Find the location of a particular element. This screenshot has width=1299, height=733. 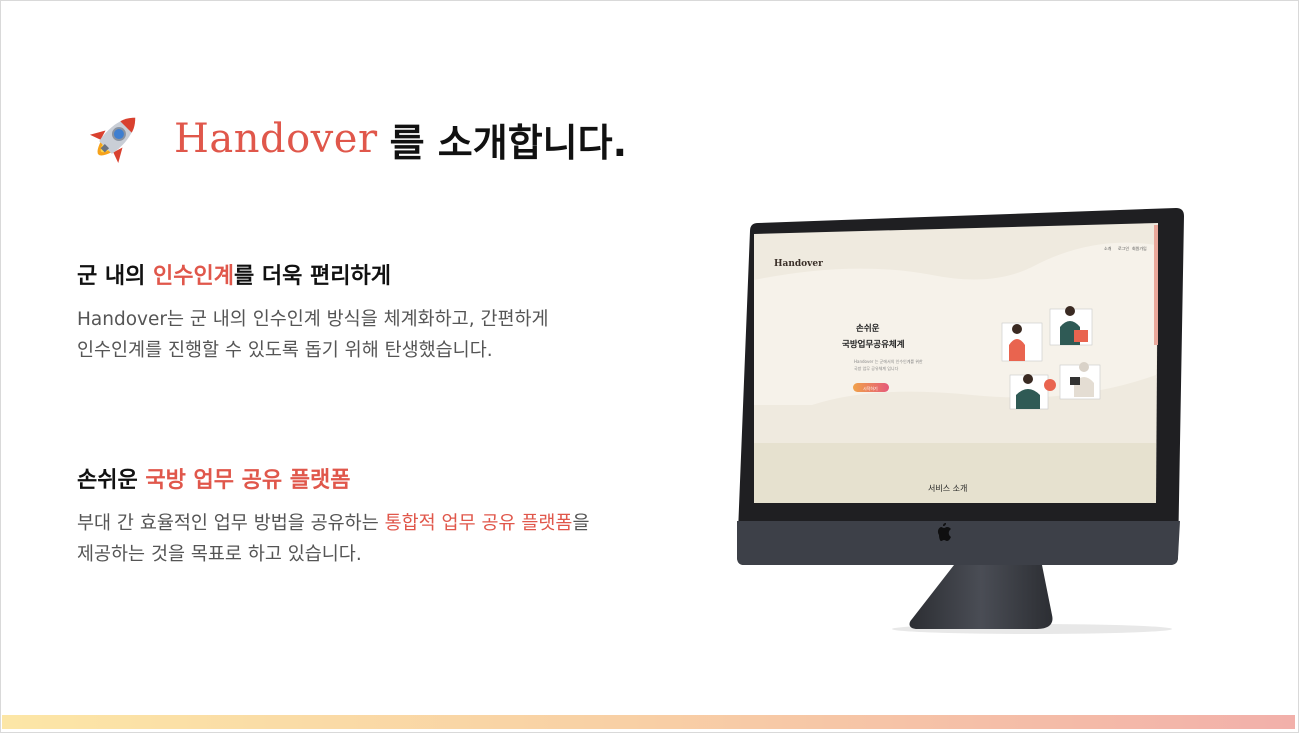

body-text: 부대 간 효율적인 업무 방법을 공유하는 is located at coordinates (231, 523).